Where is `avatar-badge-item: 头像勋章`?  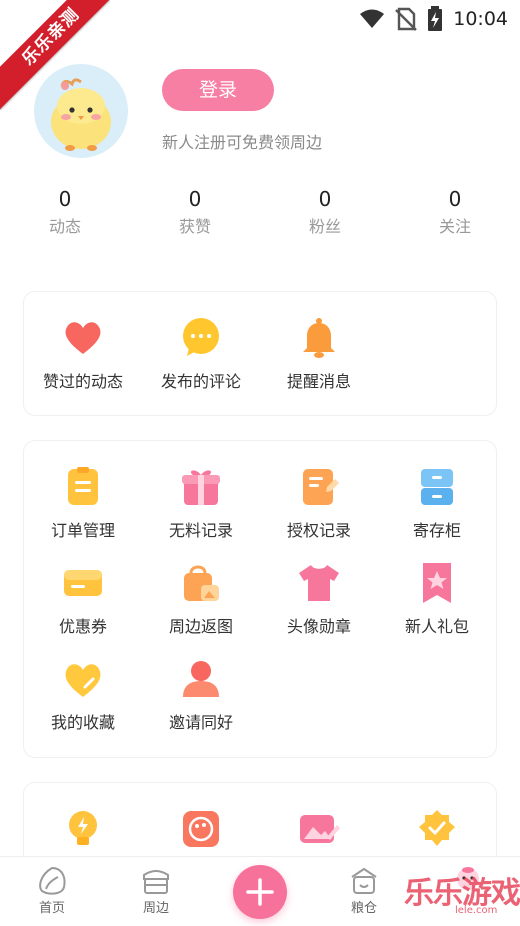
avatar-badge-item: 头像勋章 is located at coordinates (319, 599).